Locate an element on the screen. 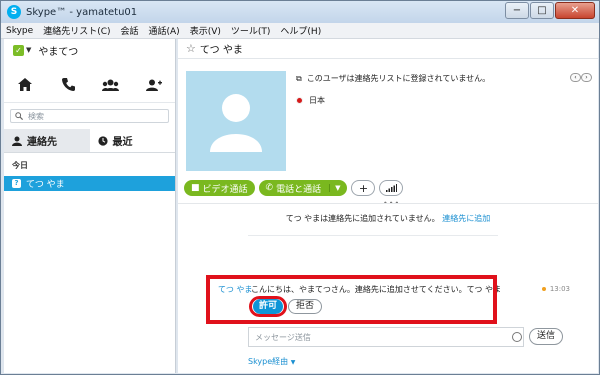  tab-contacts: 連絡先 is located at coordinates (47, 140).